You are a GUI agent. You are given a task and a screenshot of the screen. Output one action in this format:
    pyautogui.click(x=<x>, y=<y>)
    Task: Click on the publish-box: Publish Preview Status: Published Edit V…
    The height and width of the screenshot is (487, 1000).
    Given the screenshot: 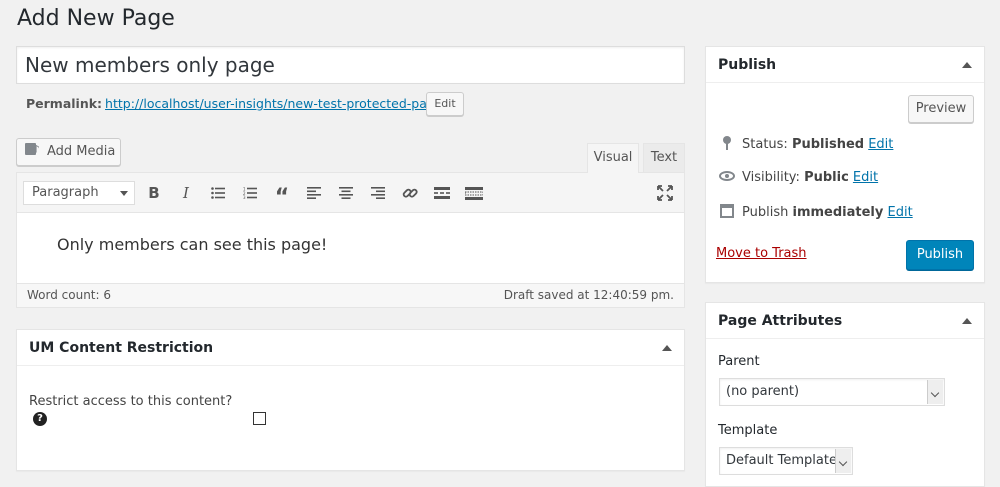 What is the action you would take?
    pyautogui.click(x=845, y=164)
    